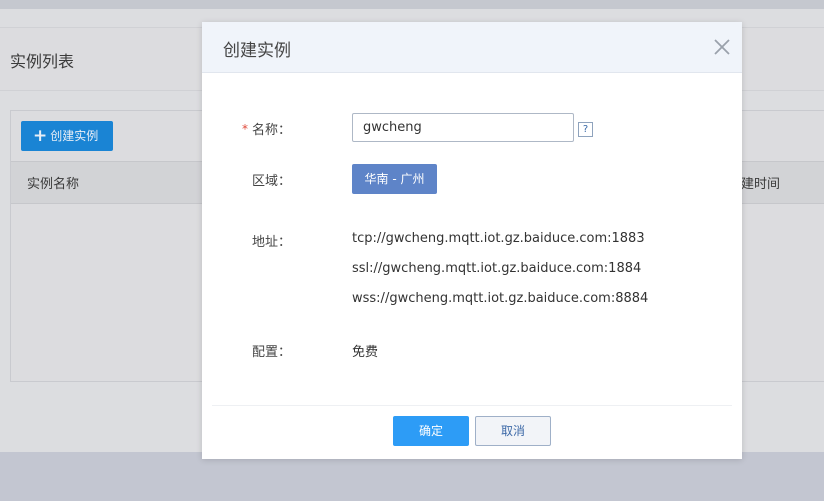  Describe the element at coordinates (472, 47) in the screenshot. I see `dialog-header: 创建实例` at that location.